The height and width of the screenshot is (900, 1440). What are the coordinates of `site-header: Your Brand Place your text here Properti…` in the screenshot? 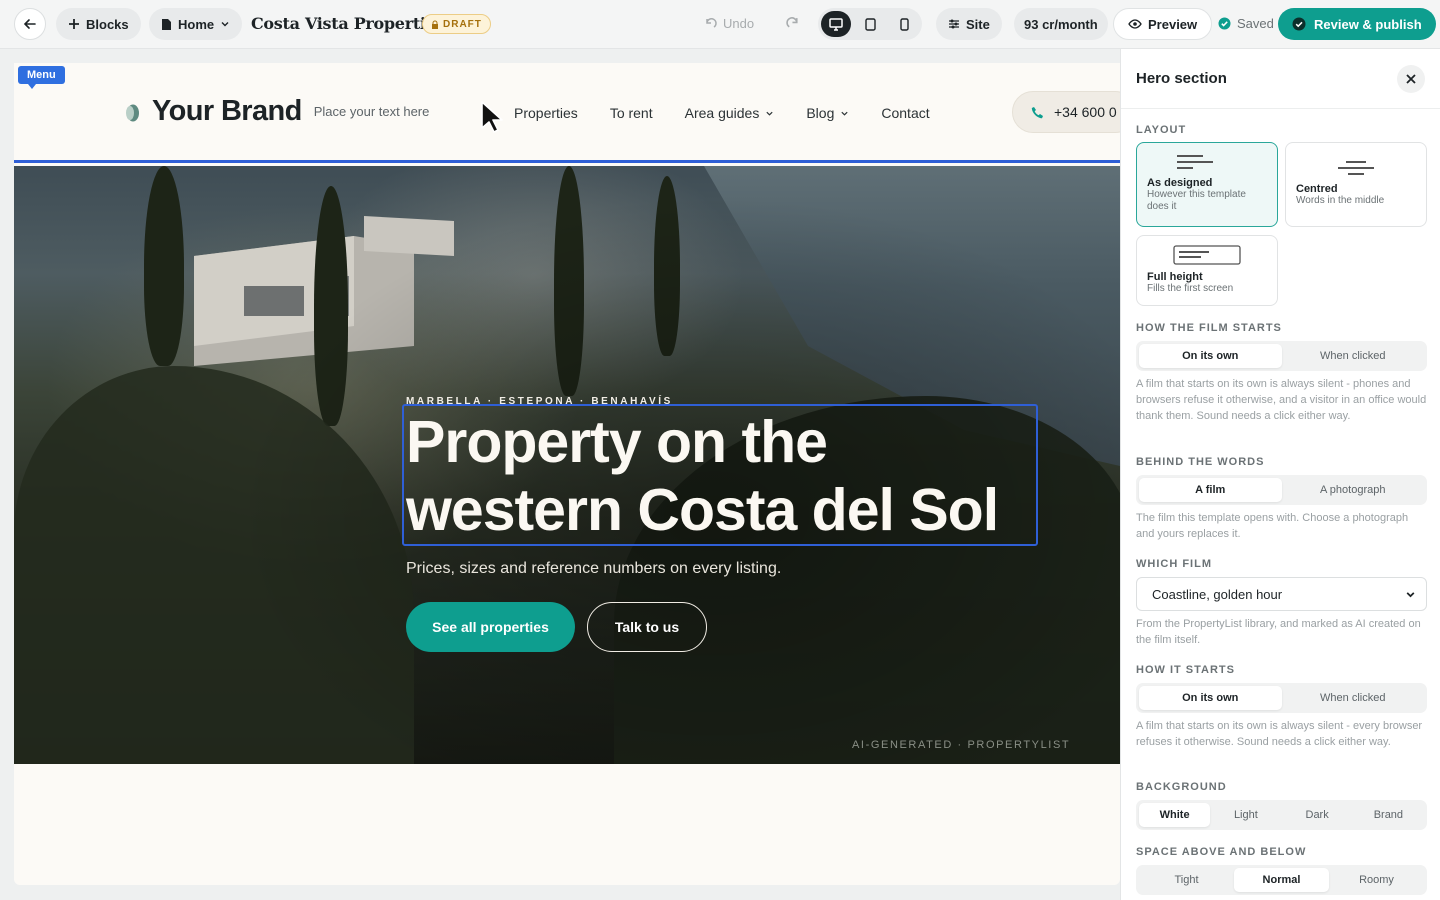 It's located at (567, 113).